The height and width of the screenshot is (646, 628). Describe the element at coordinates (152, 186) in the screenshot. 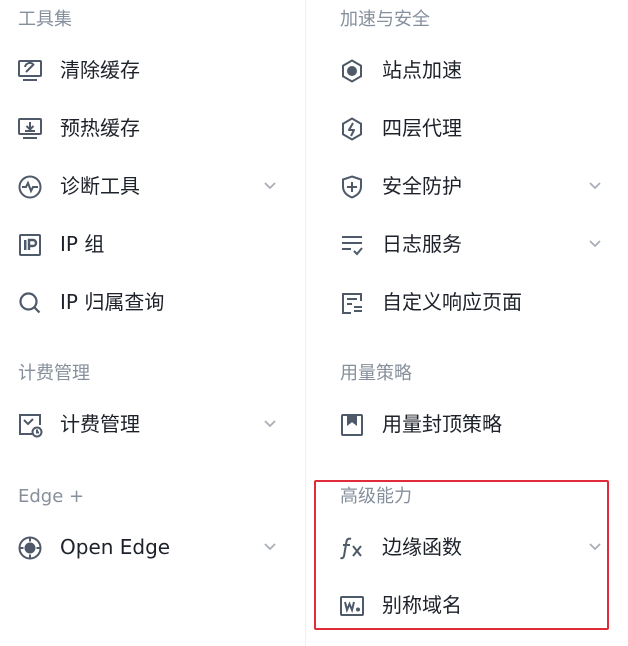

I see `menu-item-diagnose: 诊断工具` at that location.